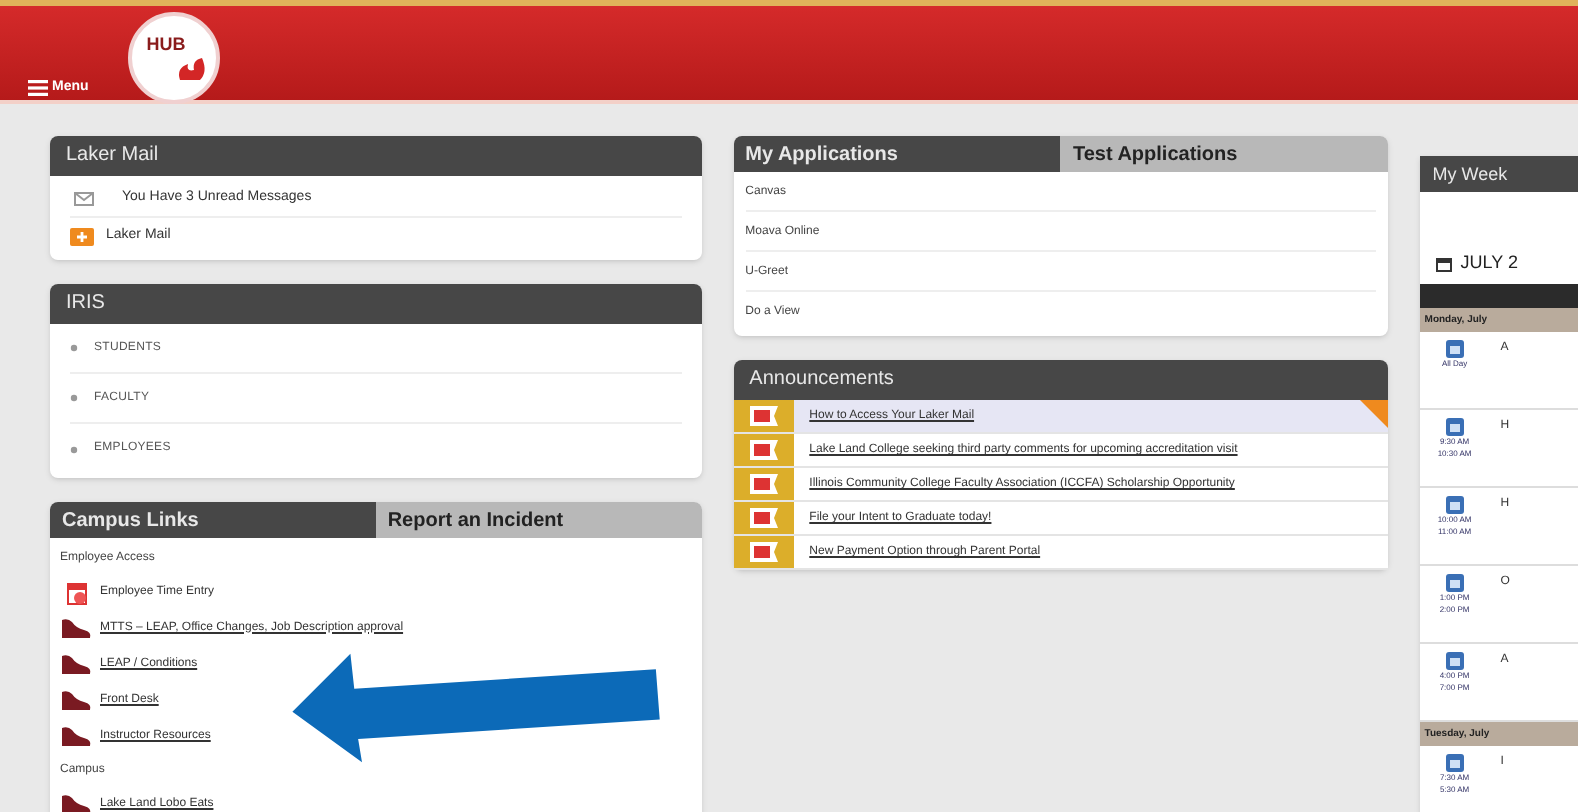  I want to click on calendar-icon, so click(1444, 264).